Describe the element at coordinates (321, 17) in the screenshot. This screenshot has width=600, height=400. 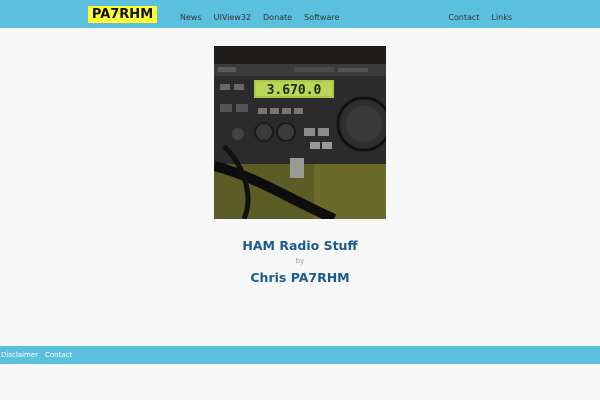
I see `nav-link-software: Software` at that location.